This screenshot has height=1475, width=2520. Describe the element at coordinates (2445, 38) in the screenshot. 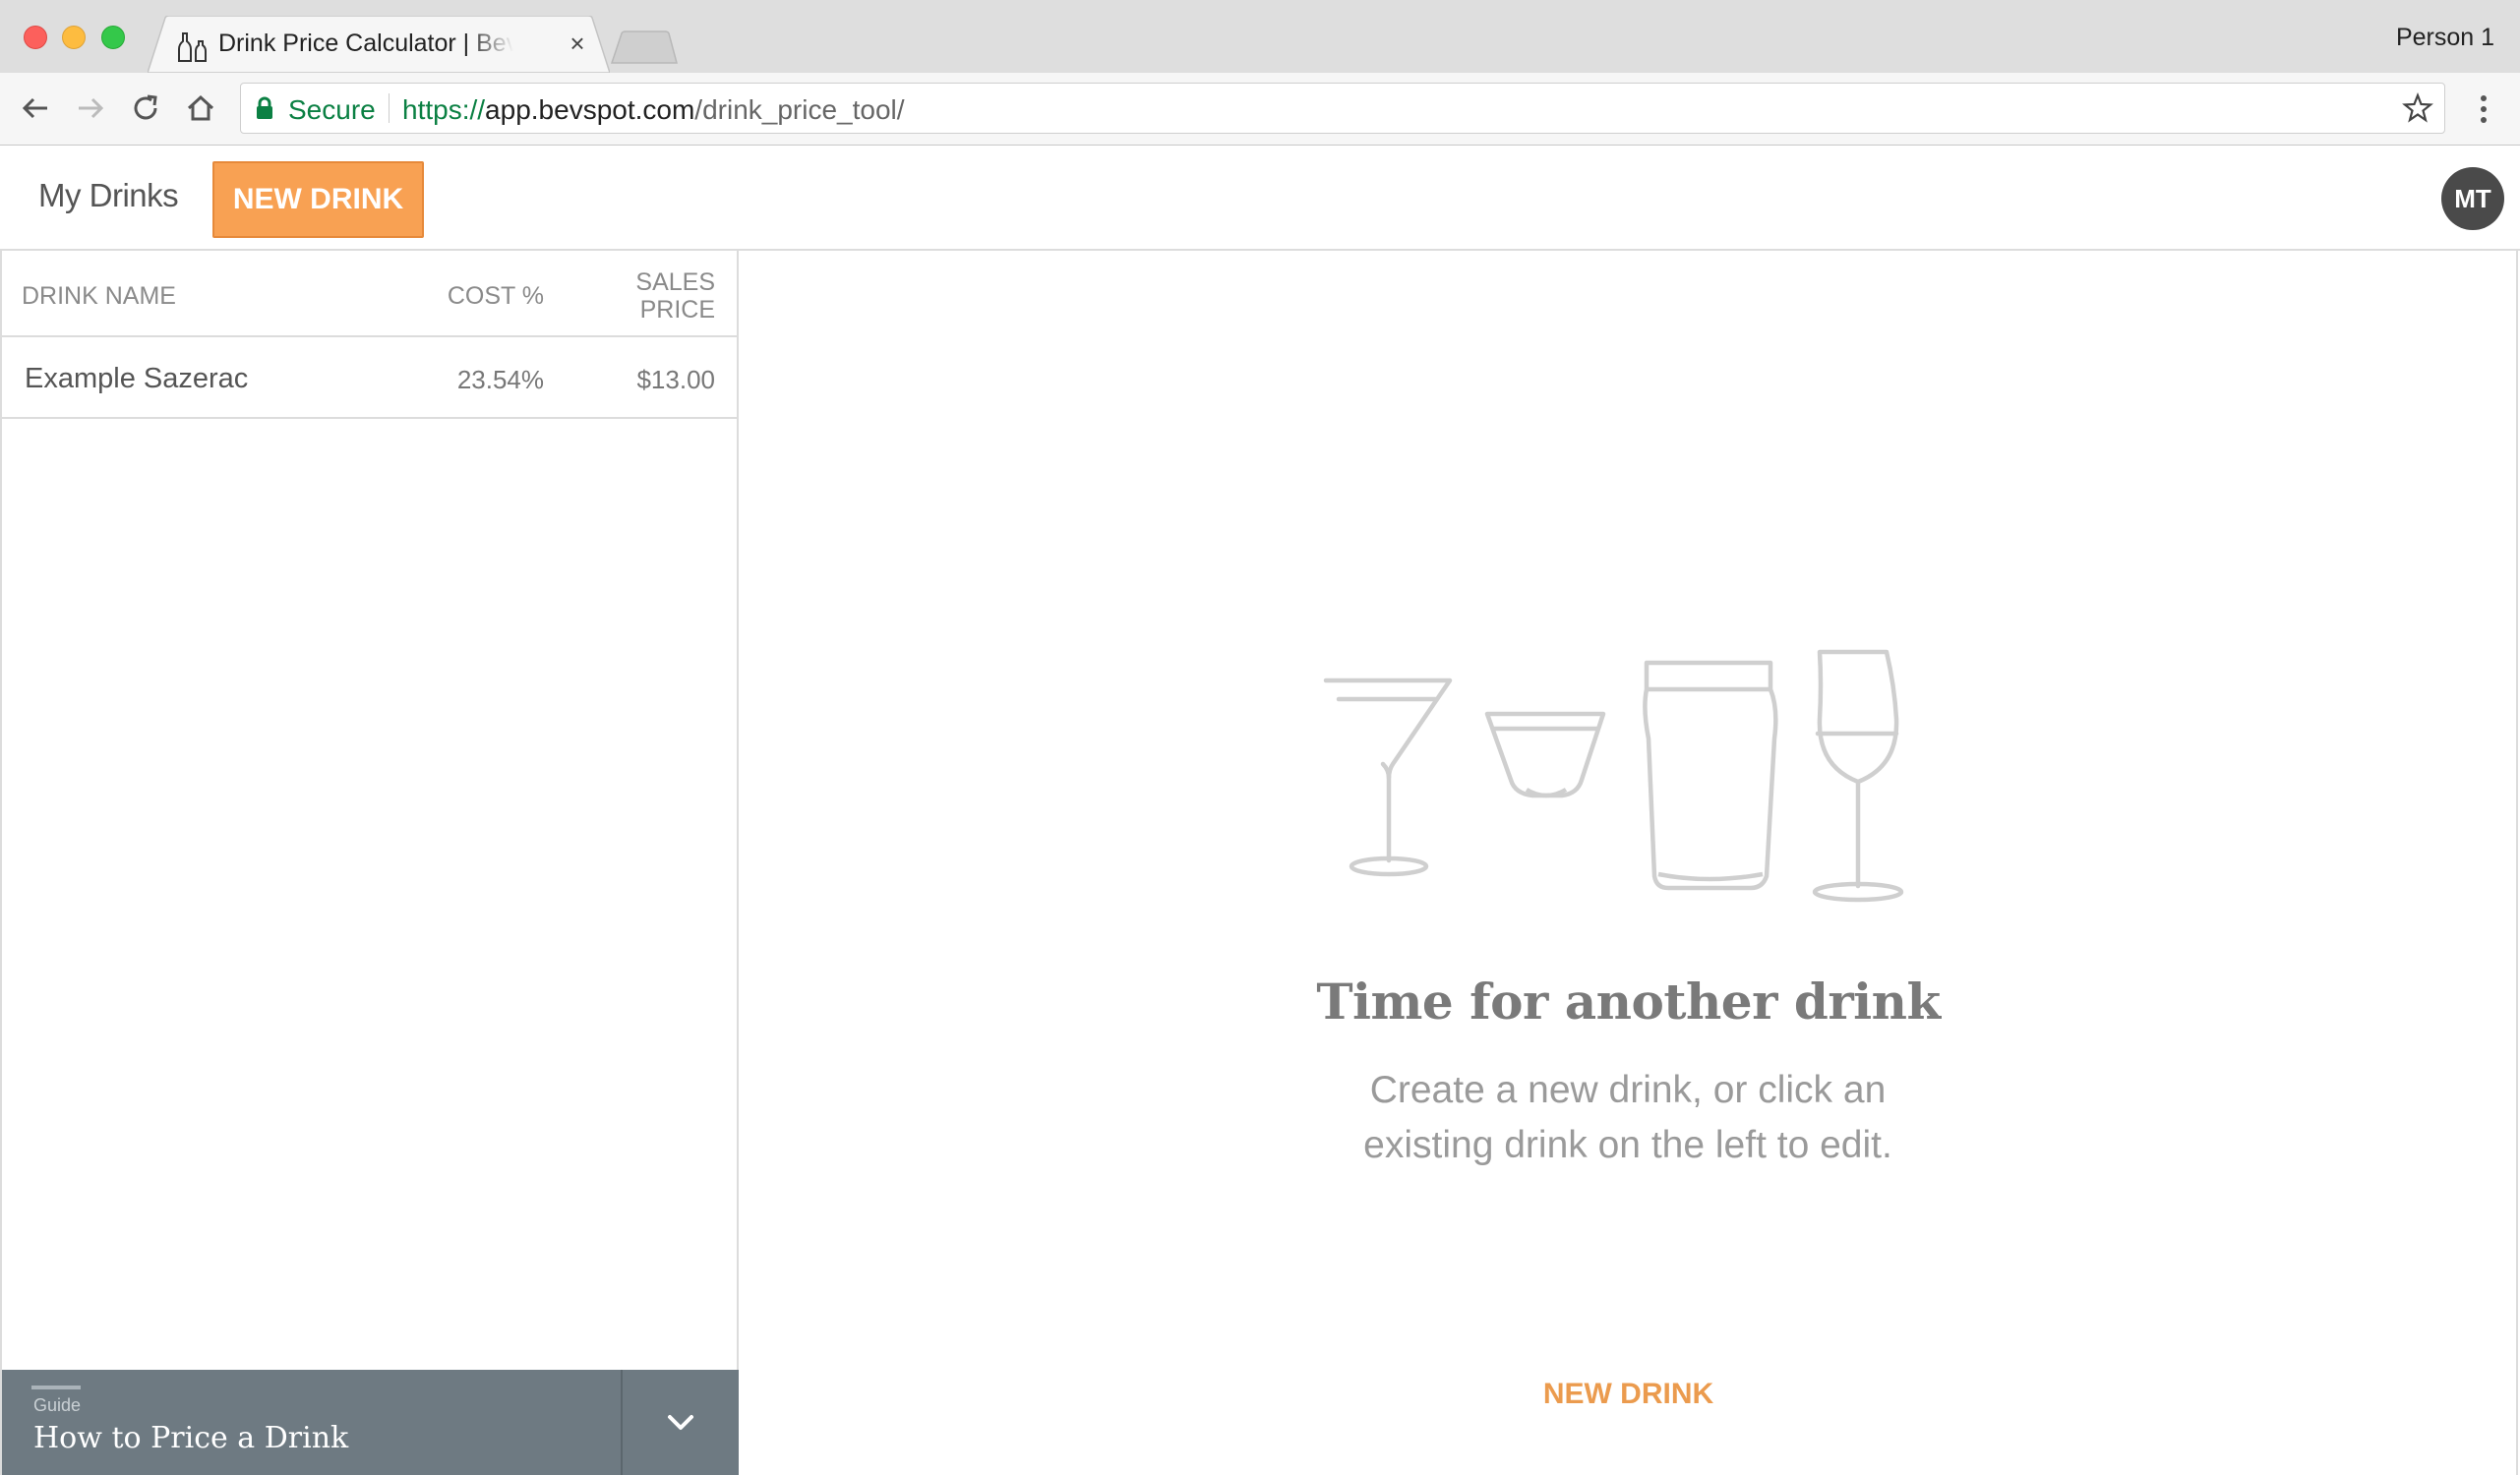

I see `profile-name: Person 1` at that location.